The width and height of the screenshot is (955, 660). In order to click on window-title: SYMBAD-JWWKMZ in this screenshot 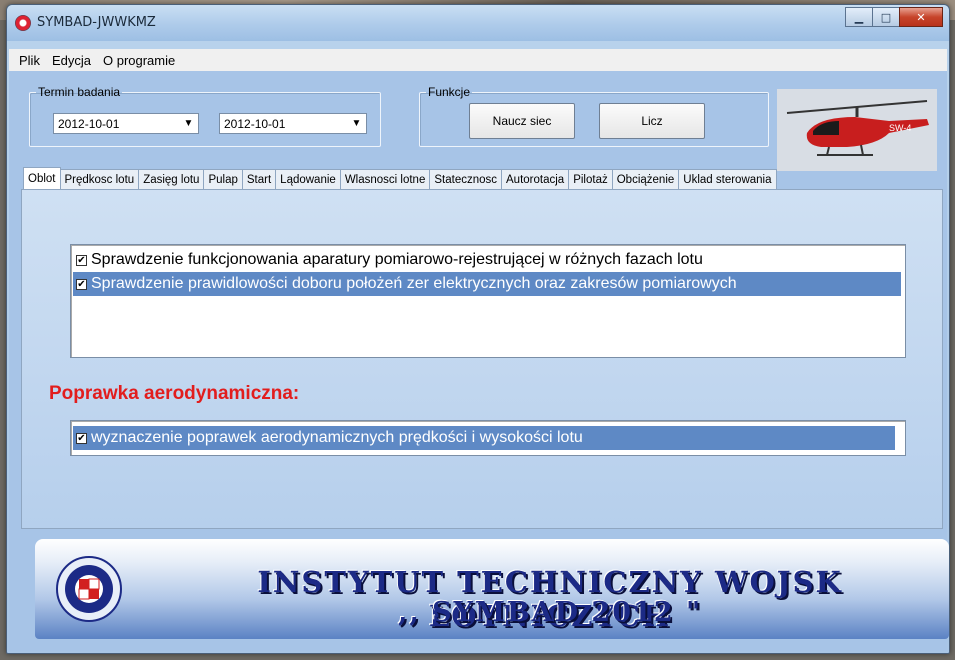, I will do `click(96, 22)`.